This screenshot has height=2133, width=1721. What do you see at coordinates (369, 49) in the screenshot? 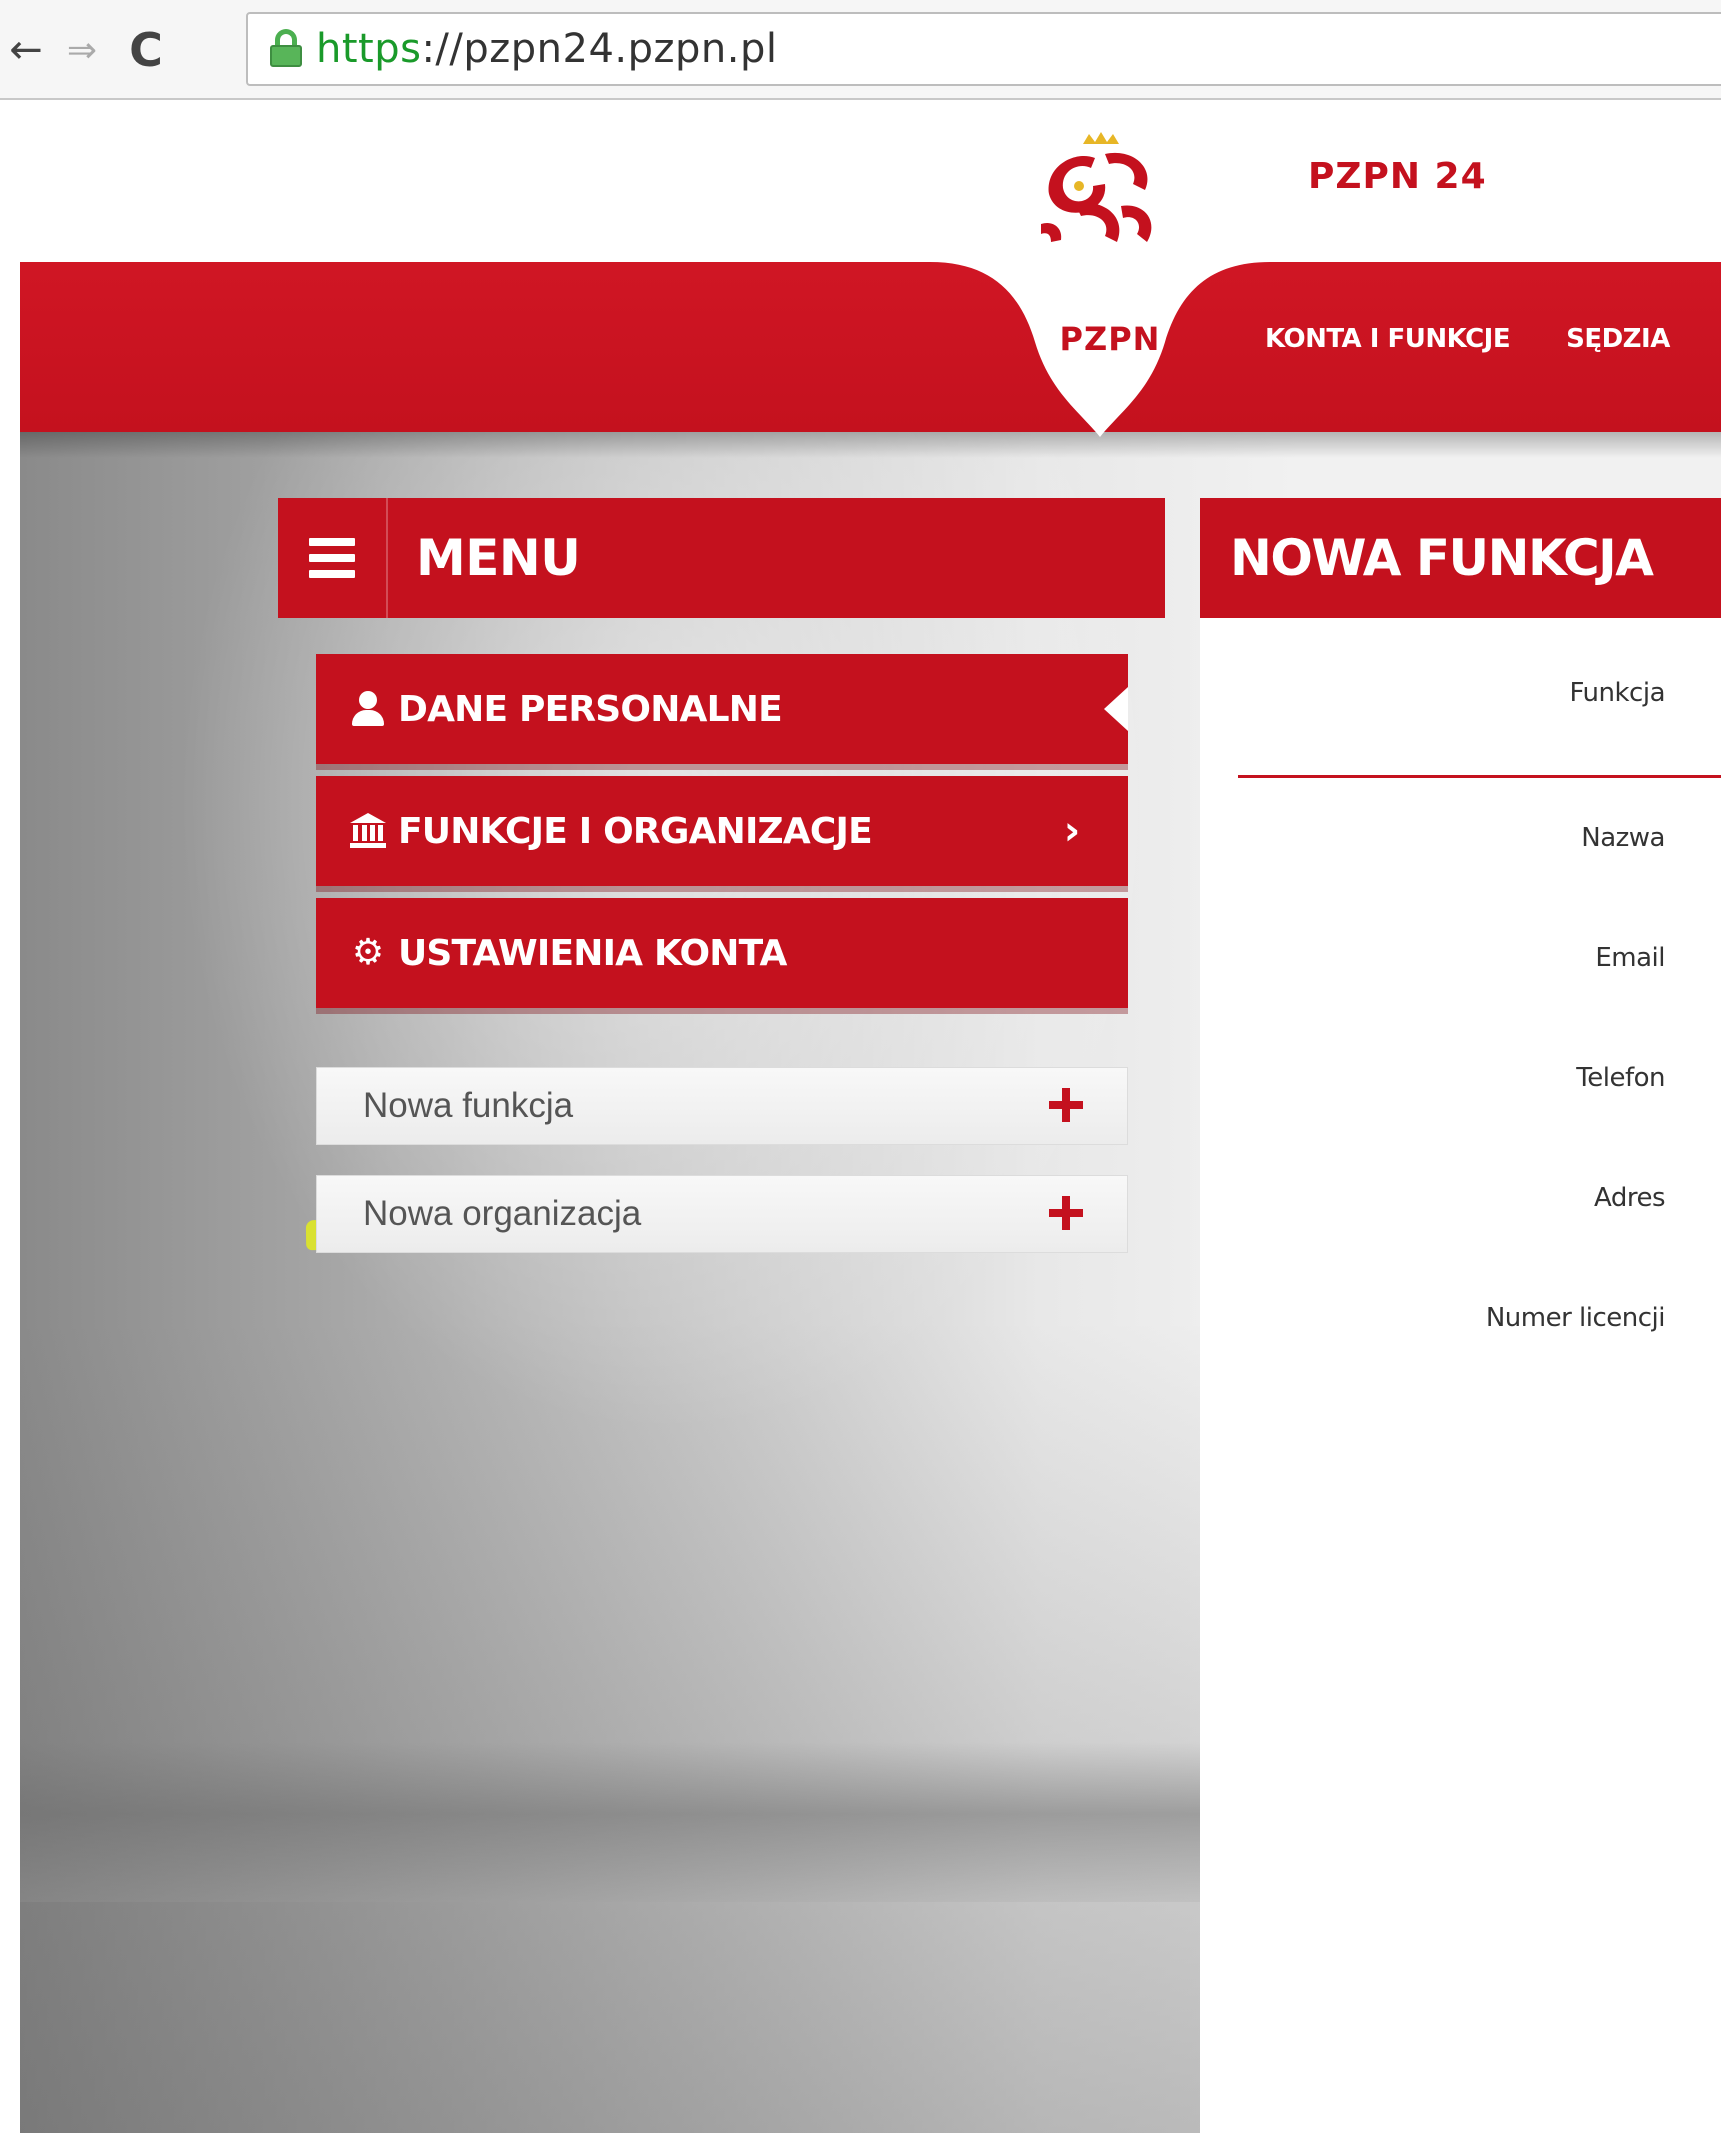
I see `url-scheme: https` at bounding box center [369, 49].